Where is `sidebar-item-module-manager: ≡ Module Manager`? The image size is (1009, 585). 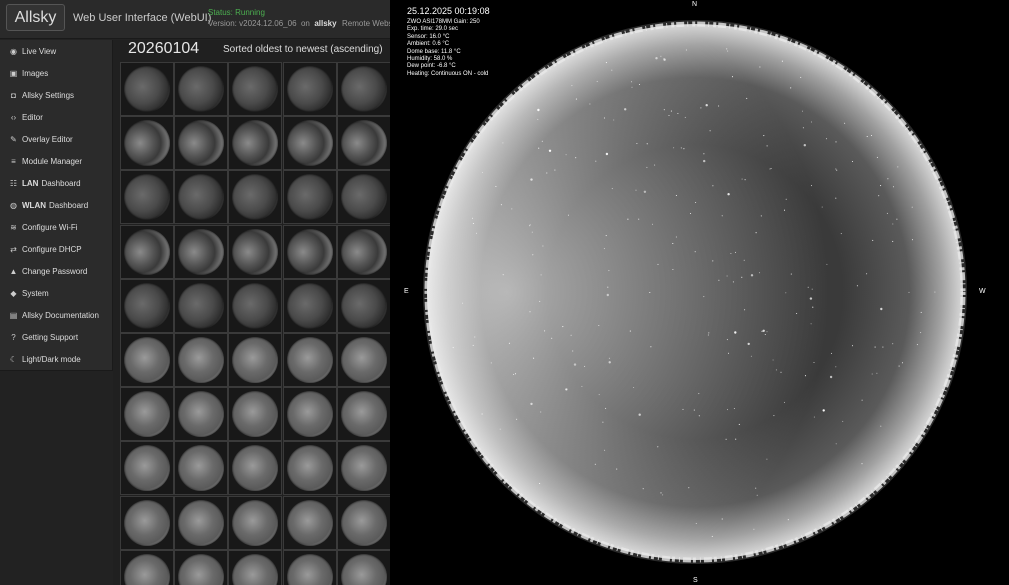 sidebar-item-module-manager: ≡ Module Manager is located at coordinates (56, 161).